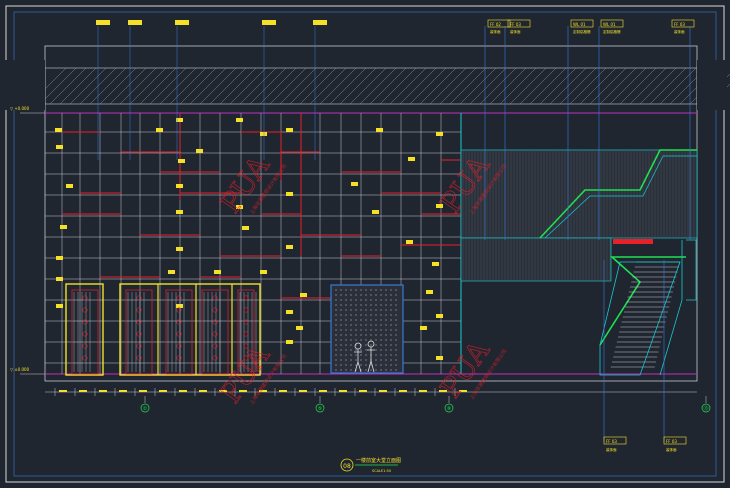 The width and height of the screenshot is (730, 488). What do you see at coordinates (645, 356) in the screenshot?
I see `callouts-bottom: FF 03 装饰面 FF 03 装饰面` at bounding box center [645, 356].